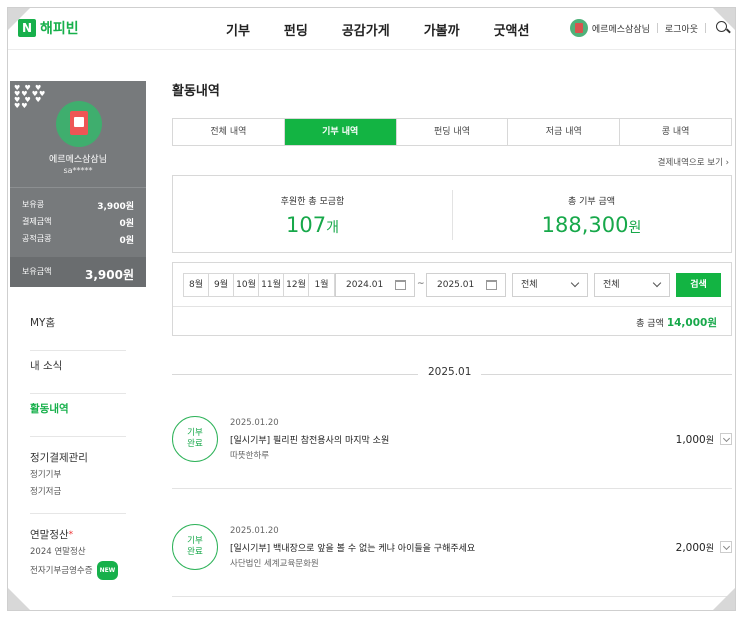 This screenshot has height=618, width=743. What do you see at coordinates (352, 547) in the screenshot?
I see `record-title: [일시기부] 백내장으로 앞을 볼 수 없는 케냐 아이들을 구해주세요` at bounding box center [352, 547].